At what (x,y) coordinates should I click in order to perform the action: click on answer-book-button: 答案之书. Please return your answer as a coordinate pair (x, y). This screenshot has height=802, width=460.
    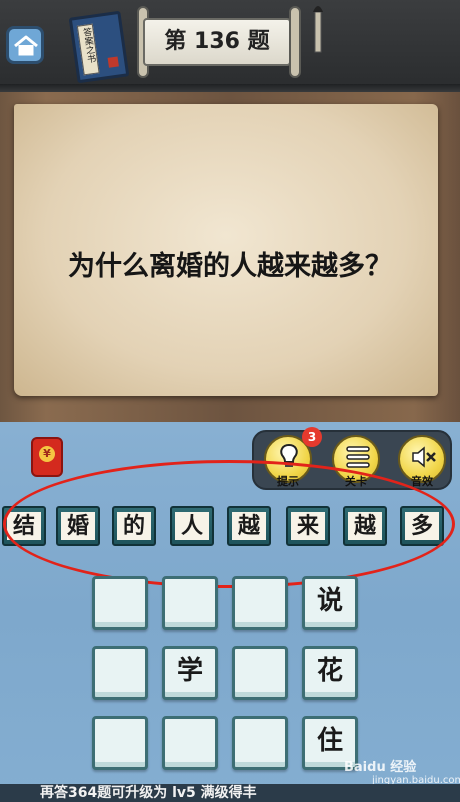
    Looking at the image, I should click on (99, 47).